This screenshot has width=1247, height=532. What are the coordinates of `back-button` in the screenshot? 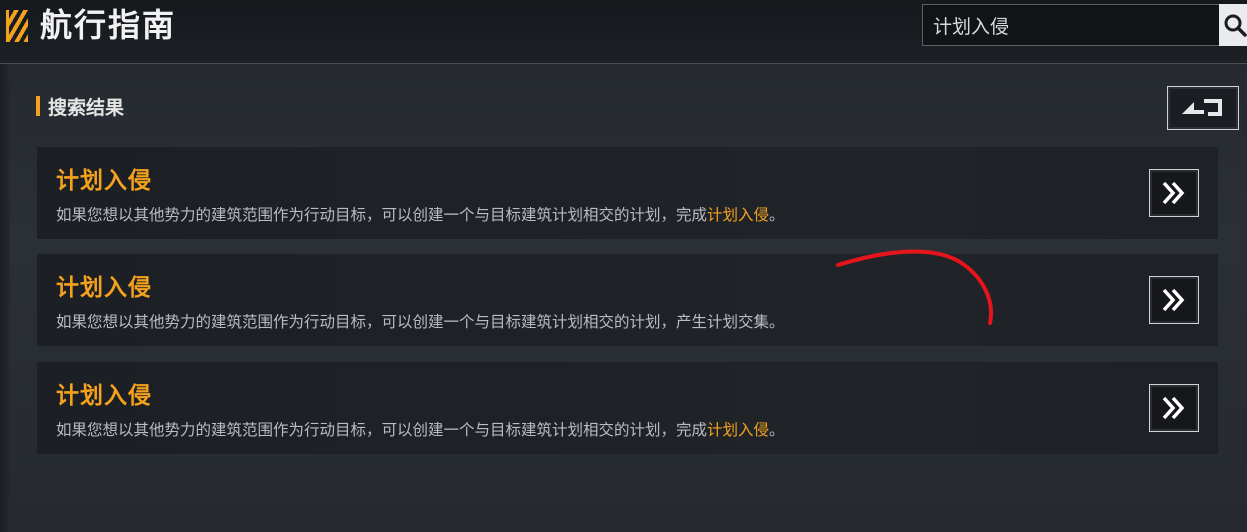 It's located at (1203, 108).